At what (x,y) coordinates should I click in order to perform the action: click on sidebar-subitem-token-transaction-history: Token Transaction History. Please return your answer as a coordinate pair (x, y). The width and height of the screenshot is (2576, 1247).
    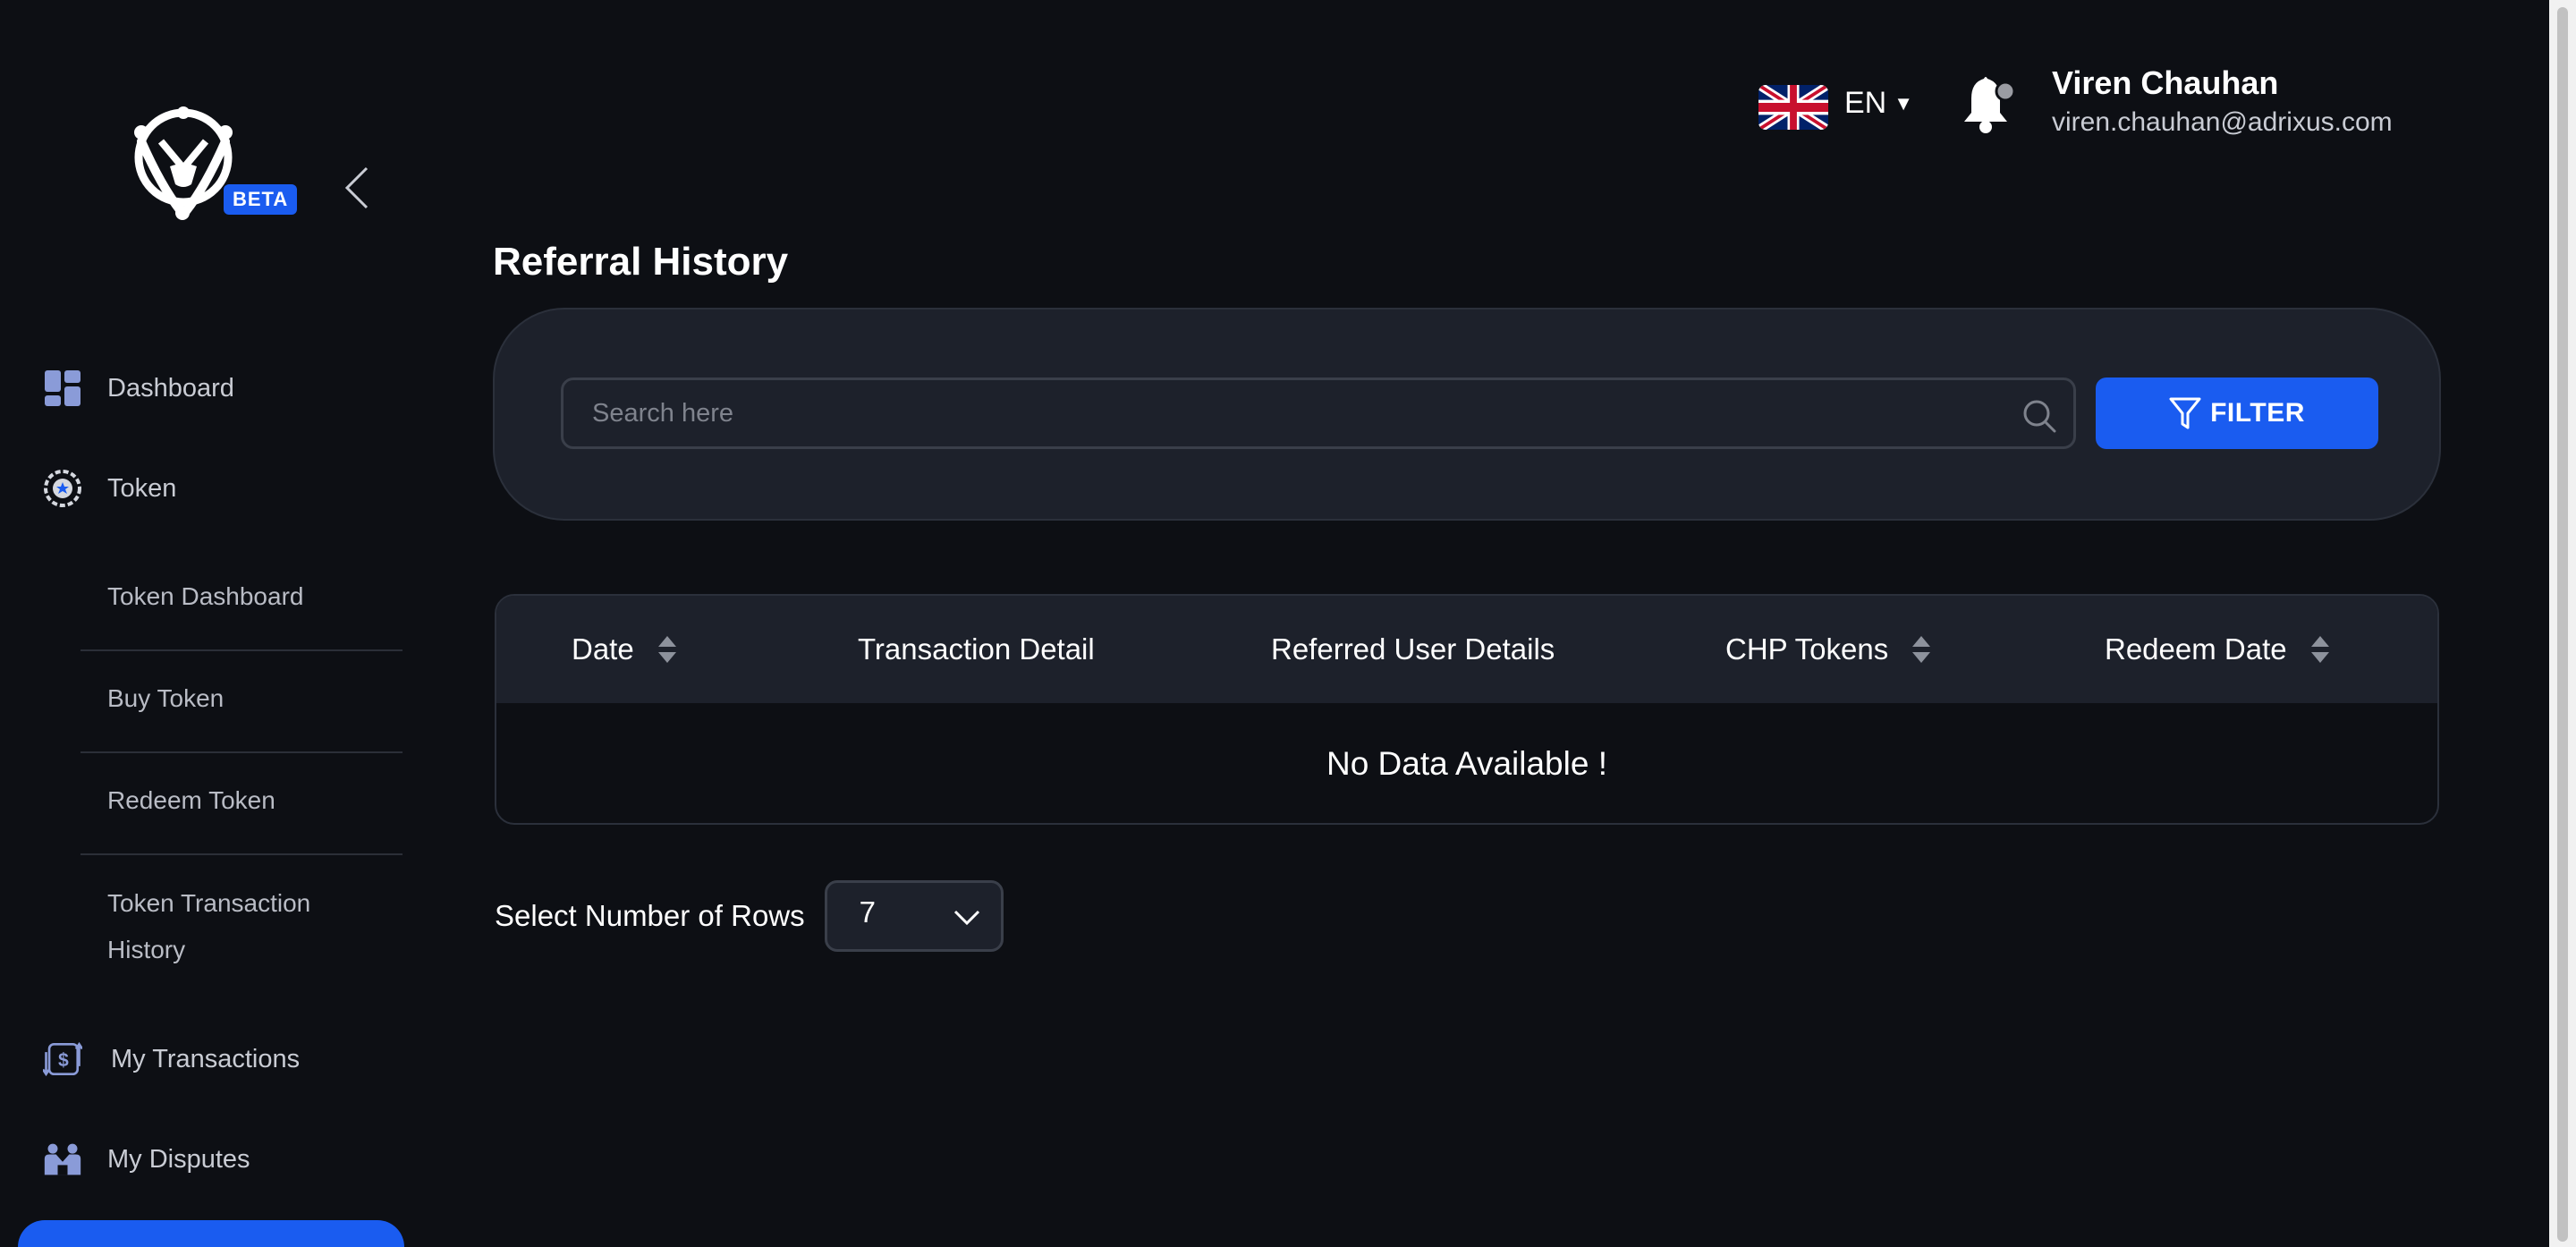
    Looking at the image, I should click on (214, 926).